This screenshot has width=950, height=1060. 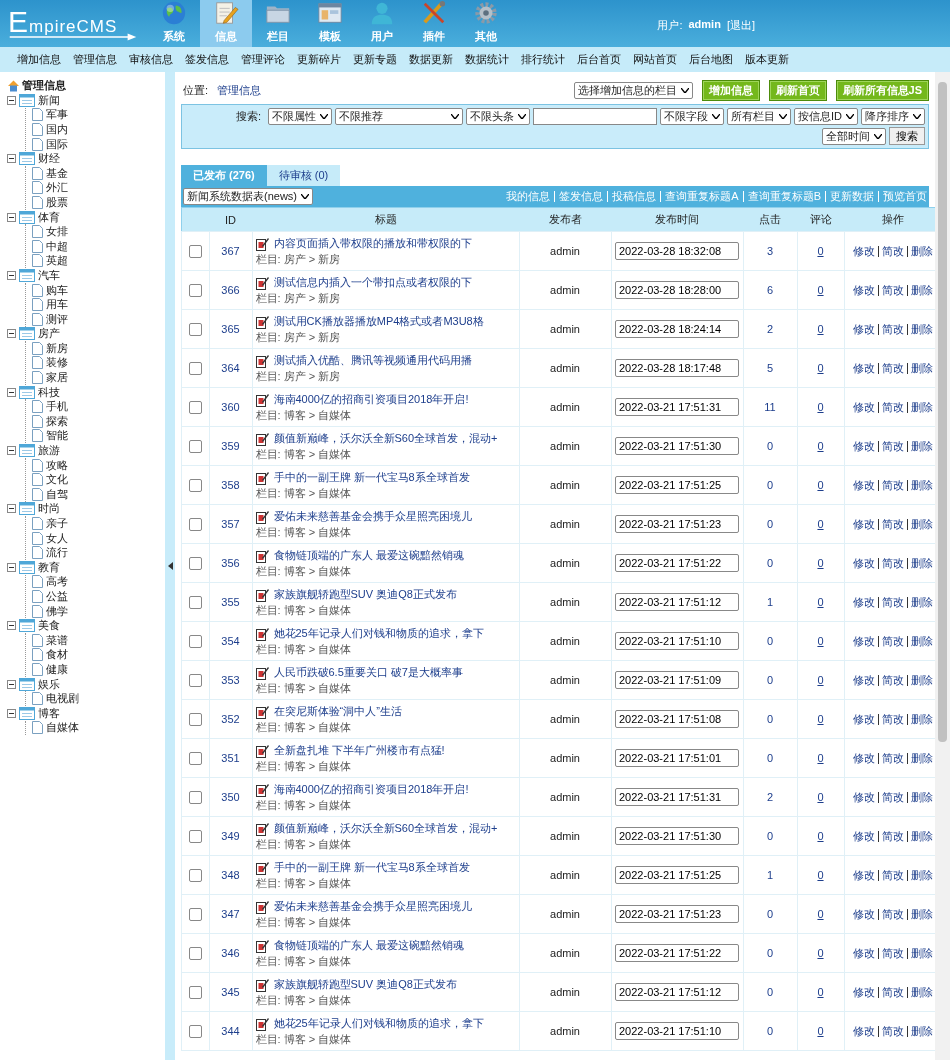 I want to click on filter-select: 按信息ID, so click(x=826, y=116).